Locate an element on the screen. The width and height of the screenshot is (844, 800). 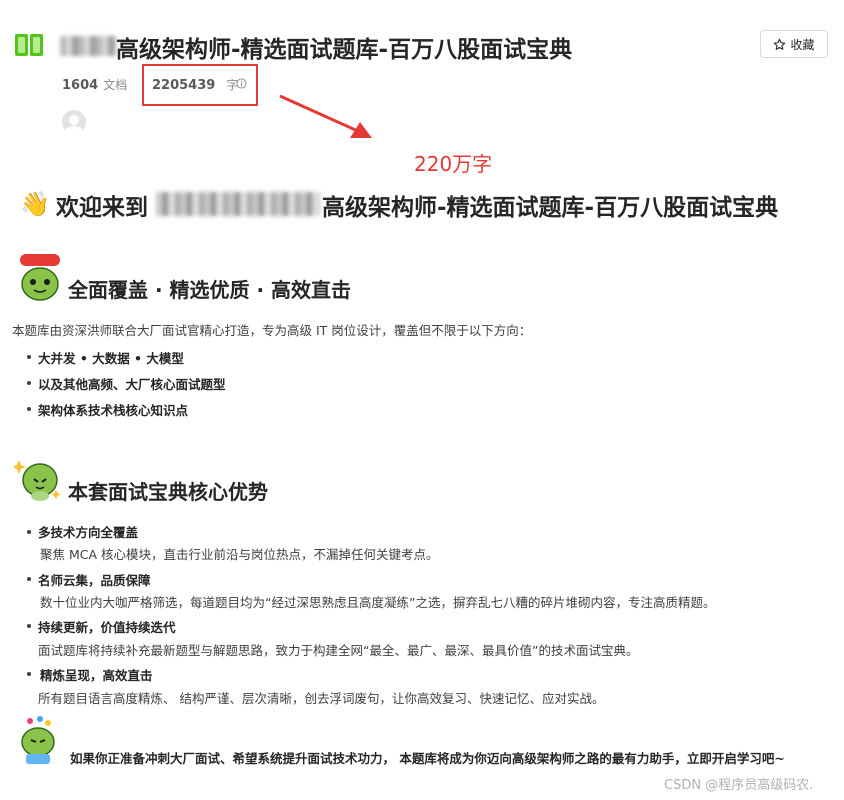
mascot-good-sticker-icon is located at coordinates (40, 277).